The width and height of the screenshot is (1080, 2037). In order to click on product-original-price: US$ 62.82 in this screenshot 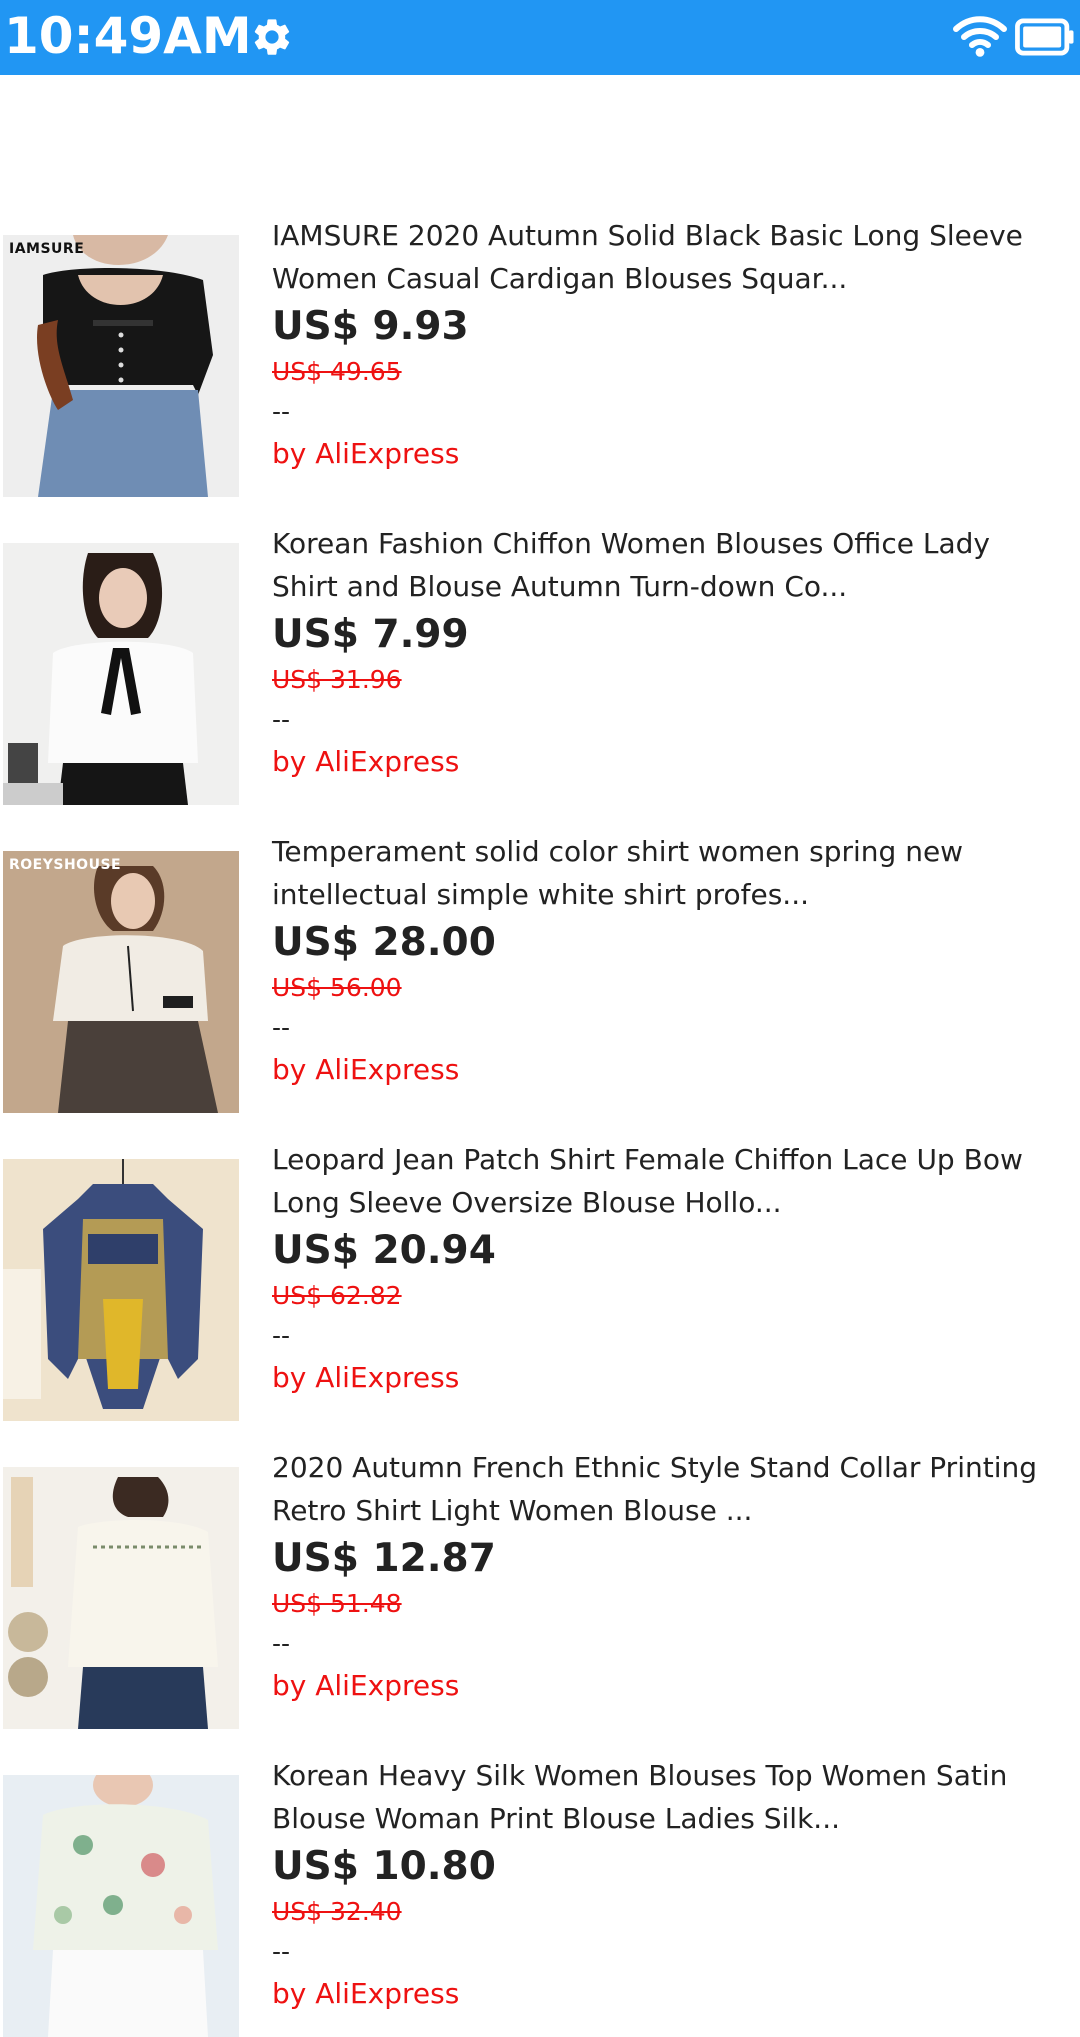, I will do `click(337, 1295)`.